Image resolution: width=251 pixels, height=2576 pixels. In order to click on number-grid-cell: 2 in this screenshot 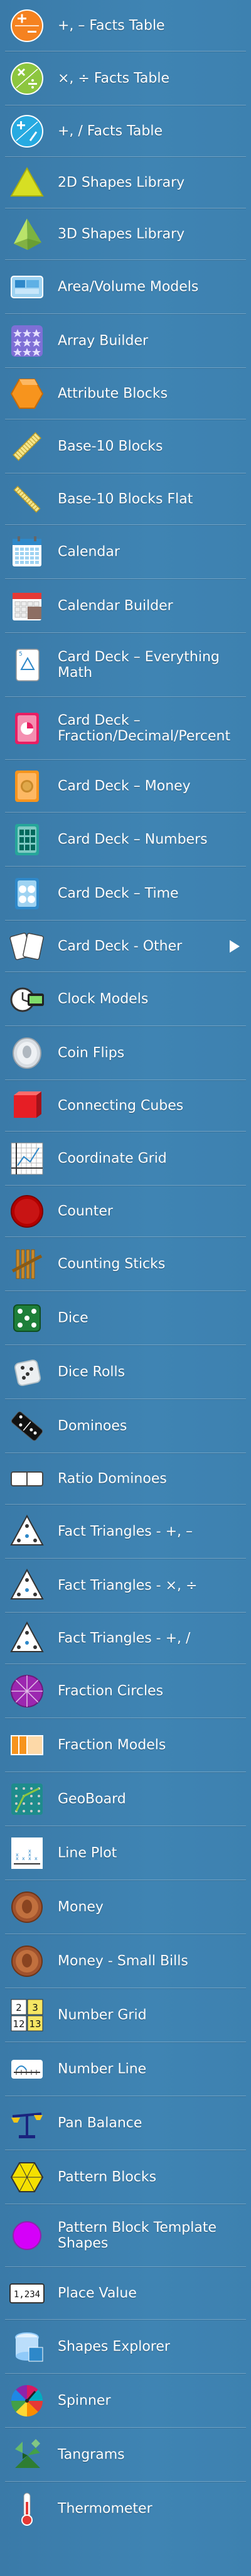, I will do `click(19, 2008)`.